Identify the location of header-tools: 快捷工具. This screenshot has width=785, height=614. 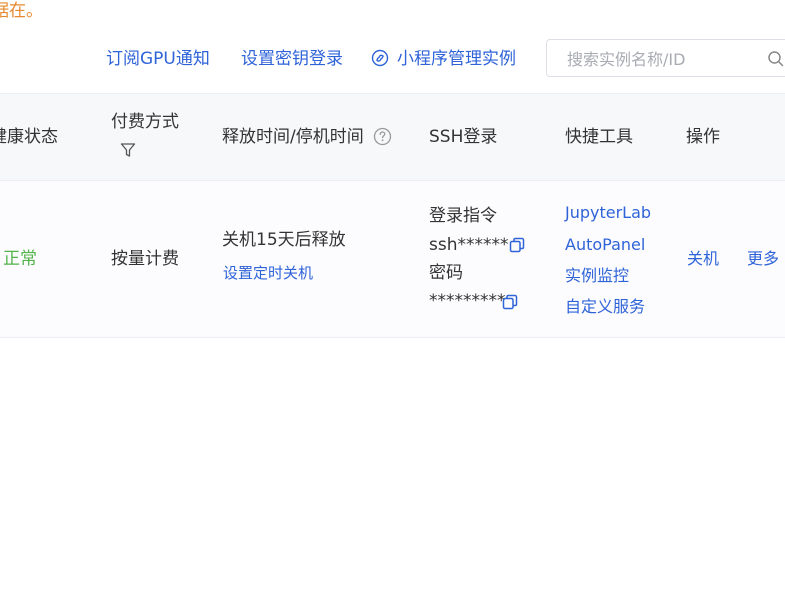
(599, 137).